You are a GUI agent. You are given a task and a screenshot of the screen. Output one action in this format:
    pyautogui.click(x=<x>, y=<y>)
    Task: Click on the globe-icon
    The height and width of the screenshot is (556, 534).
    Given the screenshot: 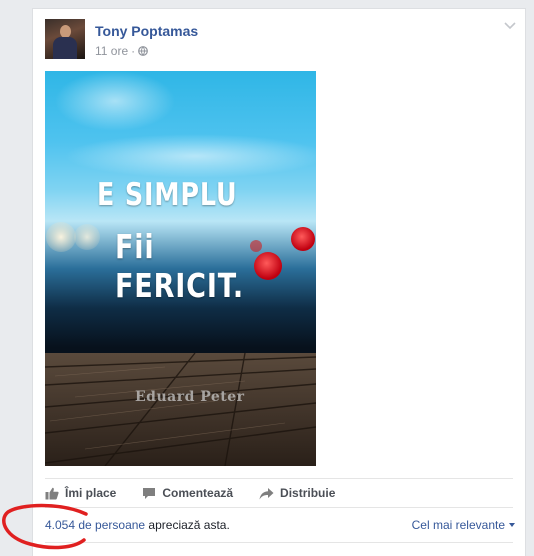 What is the action you would take?
    pyautogui.click(x=143, y=51)
    